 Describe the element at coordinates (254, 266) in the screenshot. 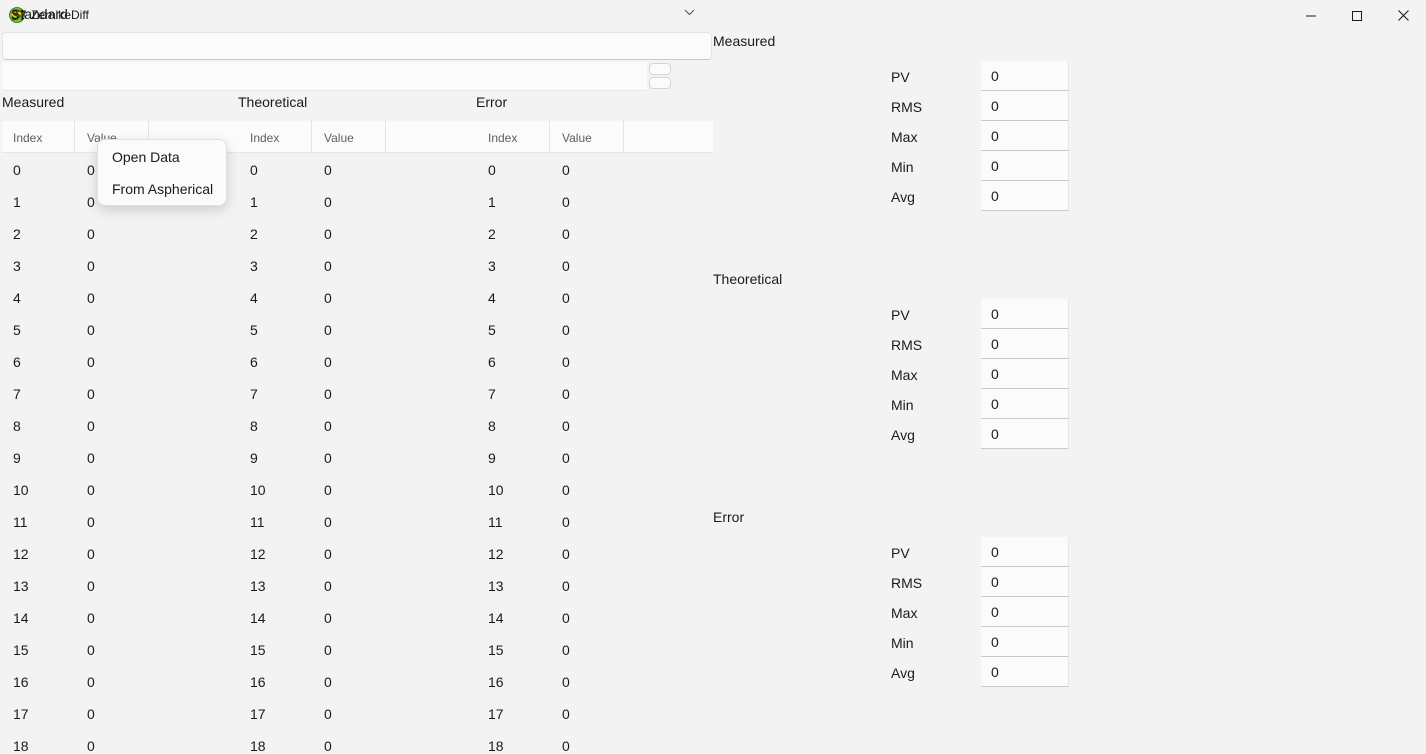

I see `theoretical-index-cell: 3` at that location.